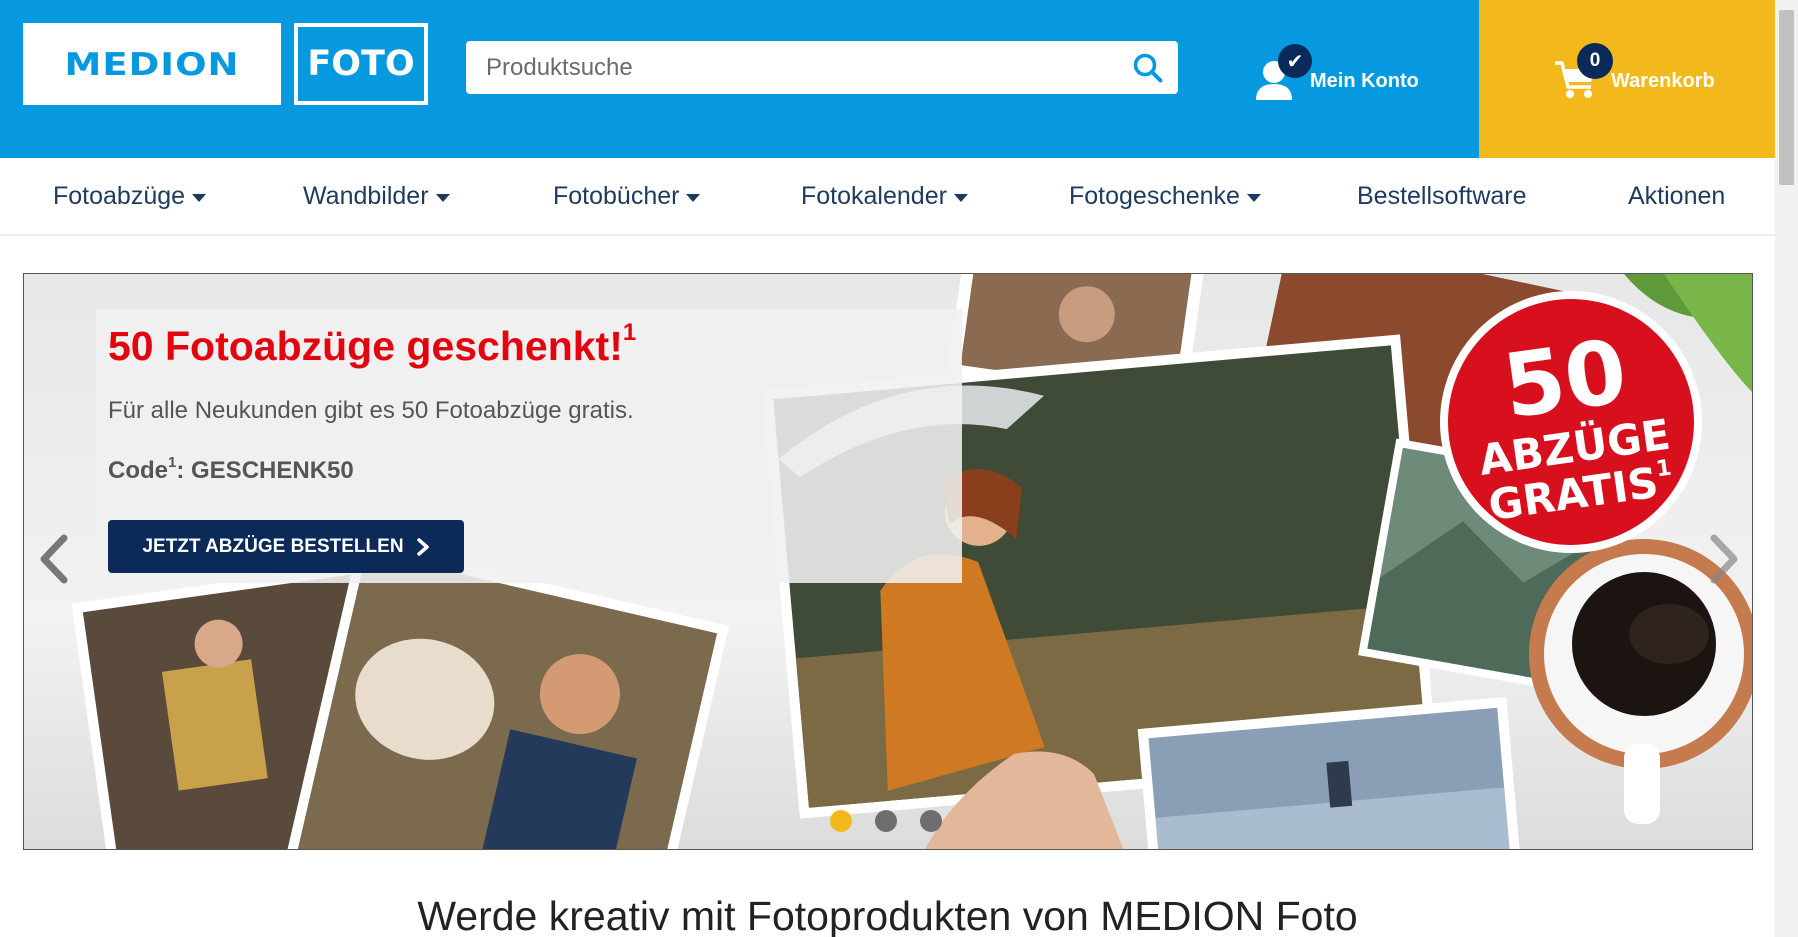 The height and width of the screenshot is (937, 1798). I want to click on chevron-left-icon, so click(54, 559).